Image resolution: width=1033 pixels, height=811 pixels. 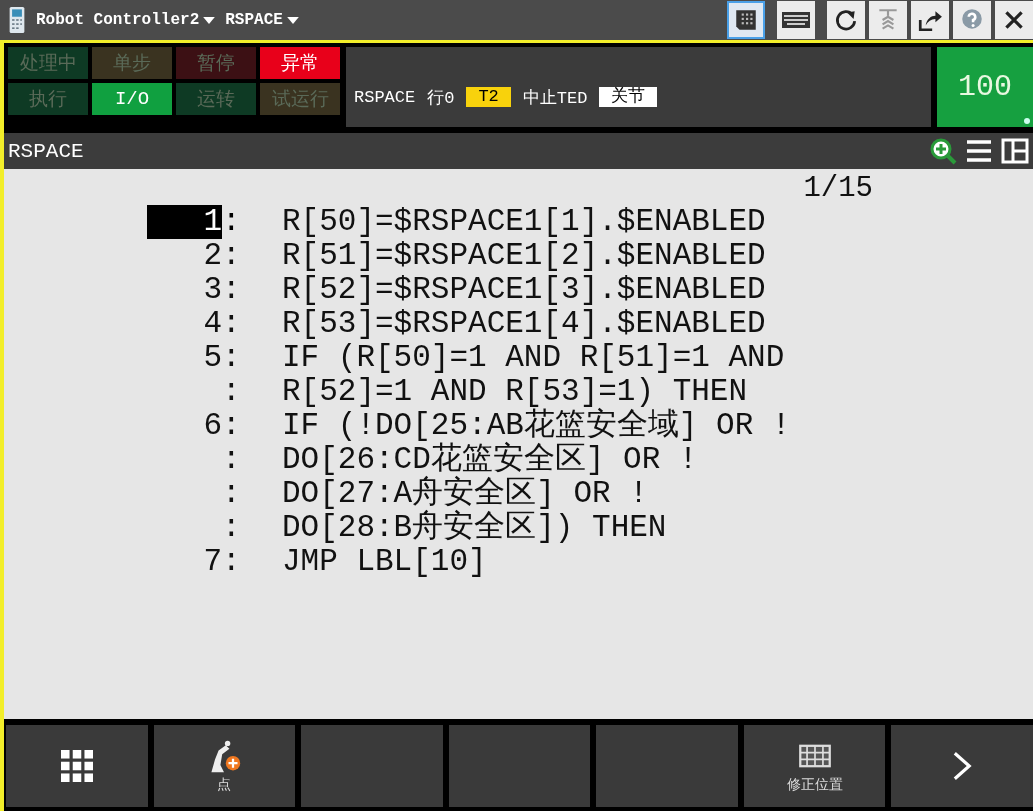 I want to click on status-lamp: 处理中, so click(x=48, y=63).